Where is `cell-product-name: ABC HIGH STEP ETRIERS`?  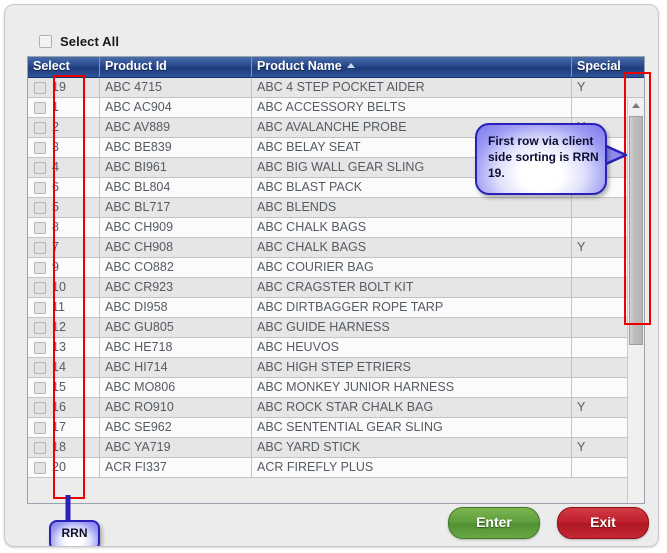 cell-product-name: ABC HIGH STEP ETRIERS is located at coordinates (412, 367).